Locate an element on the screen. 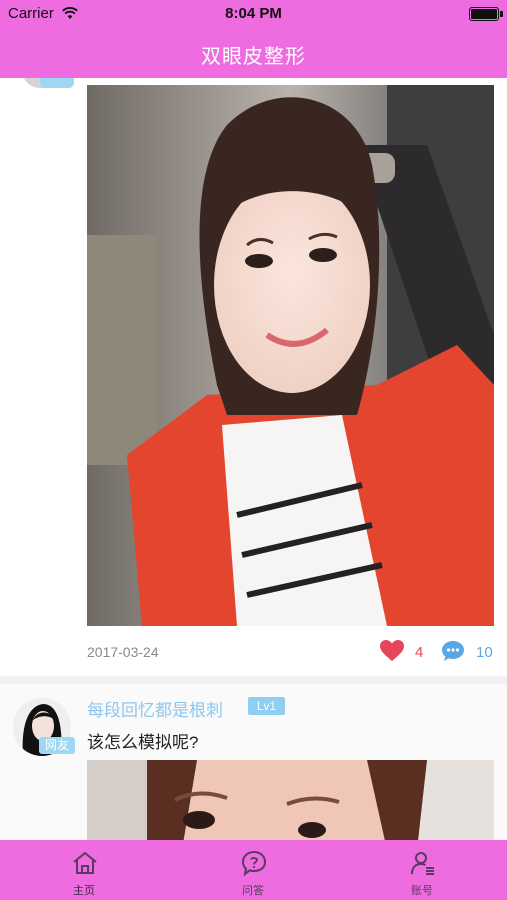 This screenshot has width=507, height=900. face-closeup-photo is located at coordinates (290, 800).